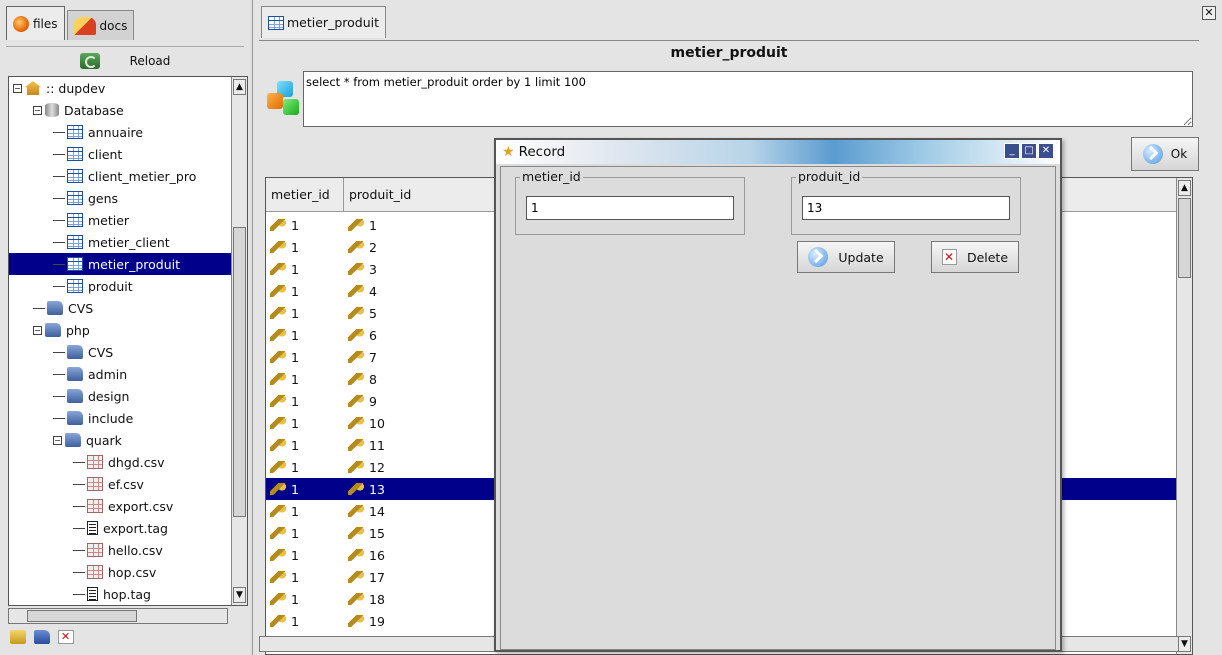 This screenshot has width=1222, height=655. Describe the element at coordinates (35, 23) in the screenshot. I see `tab-files: files` at that location.